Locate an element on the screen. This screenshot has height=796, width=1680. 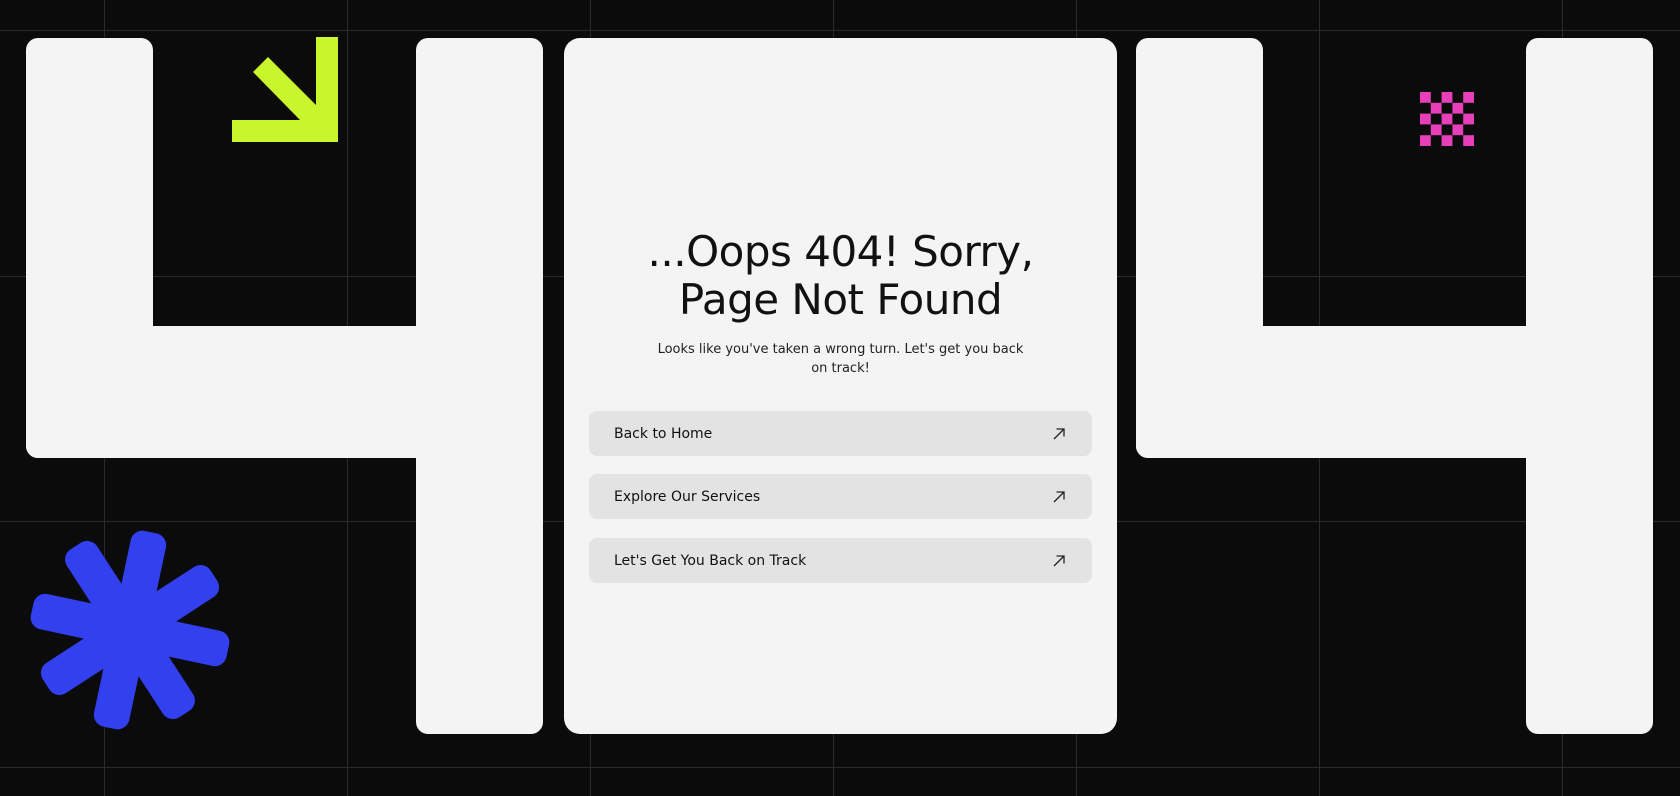
back-to-home-button: Back to Home is located at coordinates (840, 433).